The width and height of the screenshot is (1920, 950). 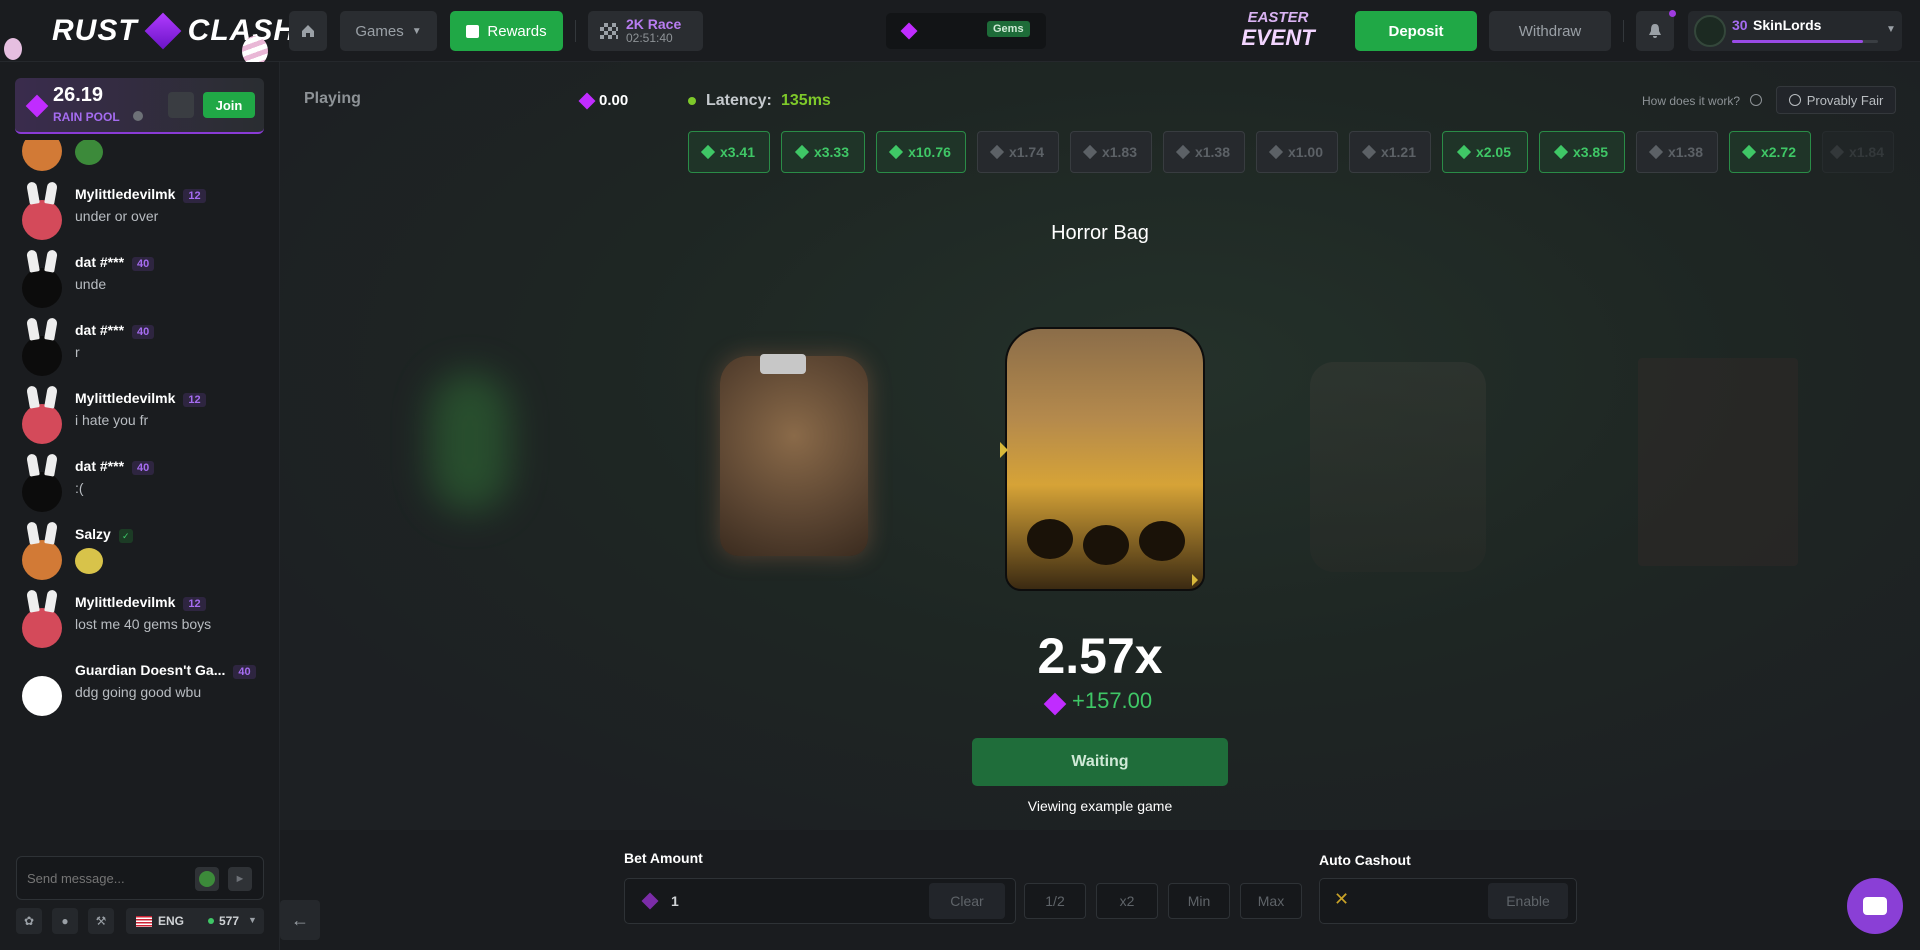 What do you see at coordinates (1623, 31) in the screenshot?
I see `divider` at bounding box center [1623, 31].